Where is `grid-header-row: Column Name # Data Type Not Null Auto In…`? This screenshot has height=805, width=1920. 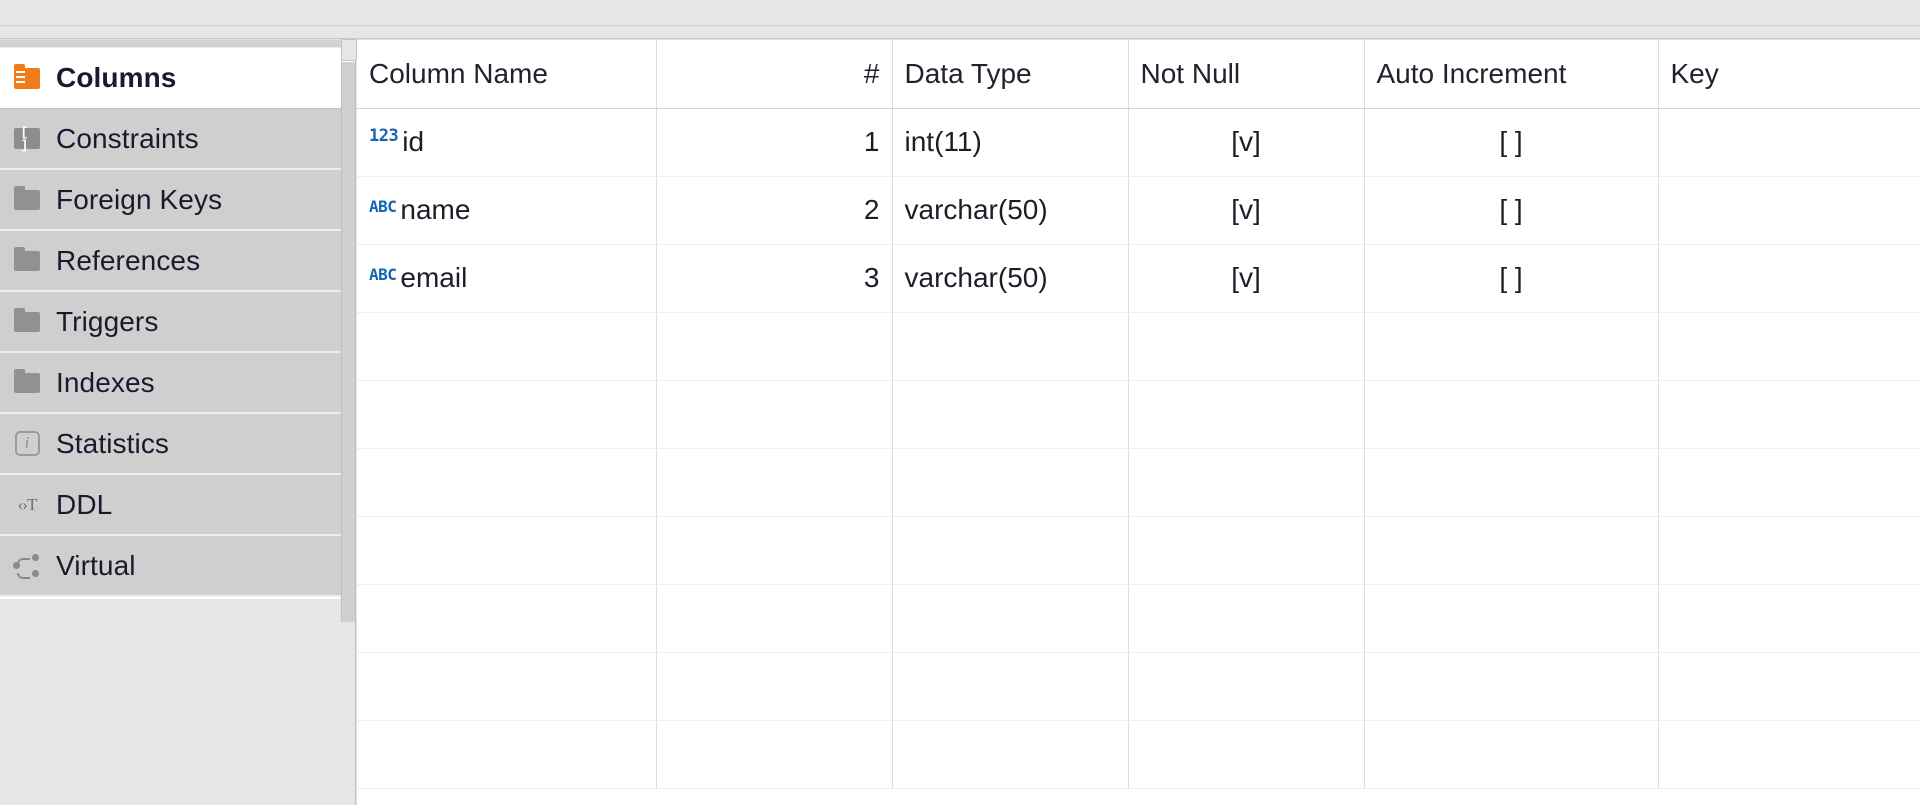 grid-header-row: Column Name # Data Type Not Null Auto In… is located at coordinates (1138, 74).